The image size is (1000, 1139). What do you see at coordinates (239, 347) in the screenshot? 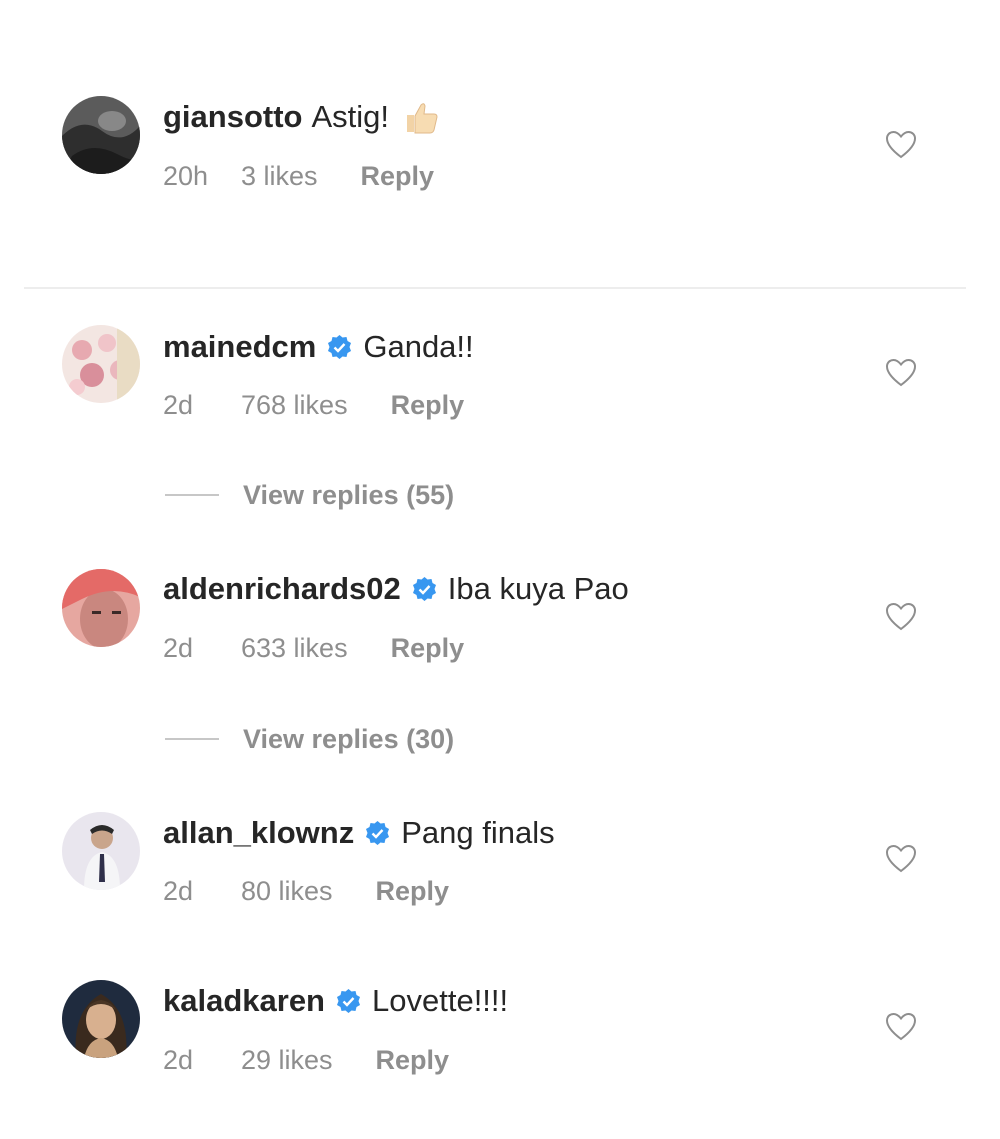
I see `username: mainedcm` at bounding box center [239, 347].